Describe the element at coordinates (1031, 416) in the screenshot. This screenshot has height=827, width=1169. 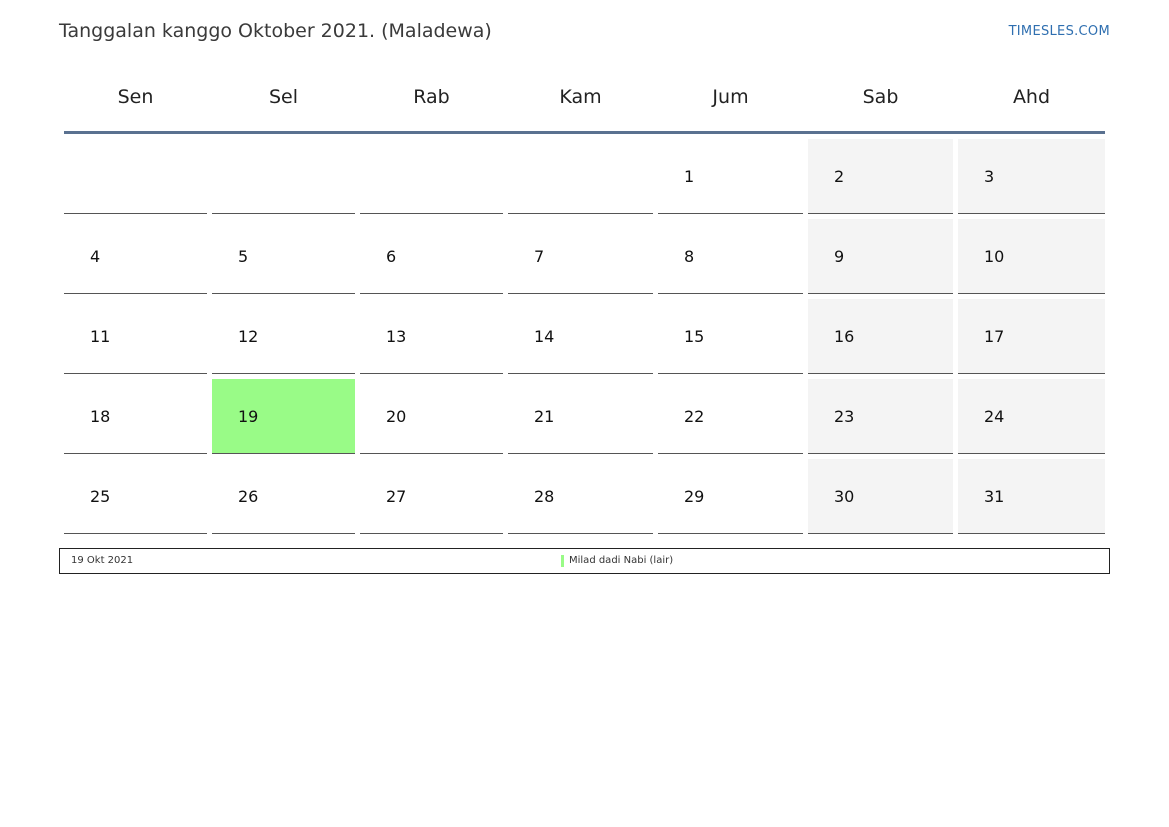
I see `day-cell-24: 24` at that location.